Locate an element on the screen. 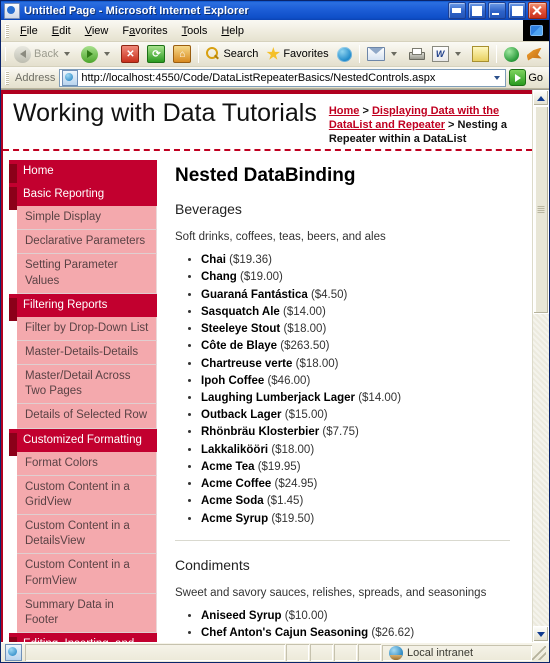 The image size is (550, 663). sidebar-item-filter-by-drop-down-list: Filter by Drop-Down List is located at coordinates (87, 328).